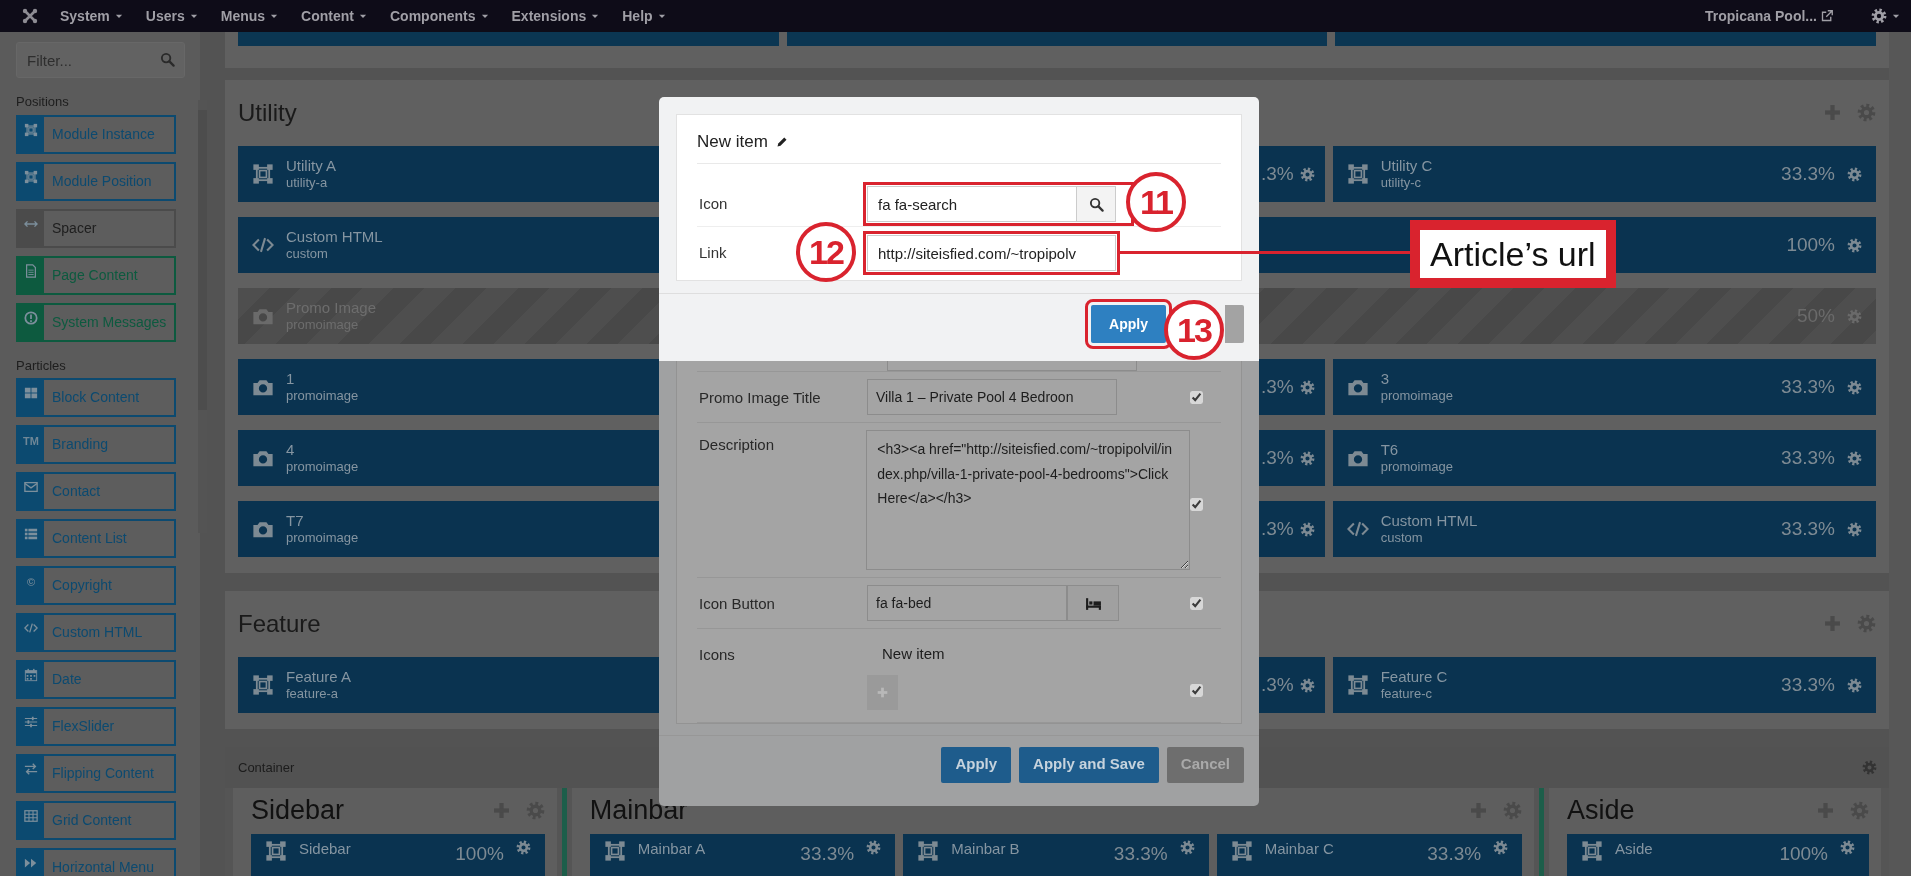 Image resolution: width=1911 pixels, height=876 pixels. What do you see at coordinates (1513, 254) in the screenshot?
I see `callout-label: Article’s url` at bounding box center [1513, 254].